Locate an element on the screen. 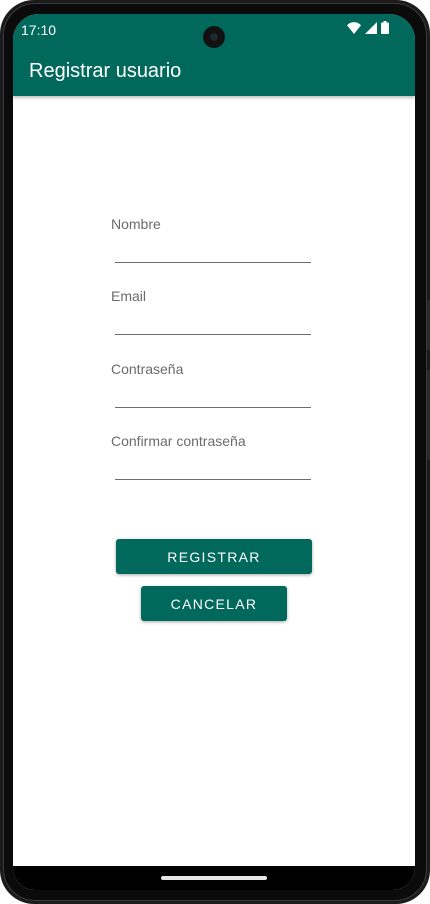  confirm-password-label: Confirmar contraseña is located at coordinates (178, 441).